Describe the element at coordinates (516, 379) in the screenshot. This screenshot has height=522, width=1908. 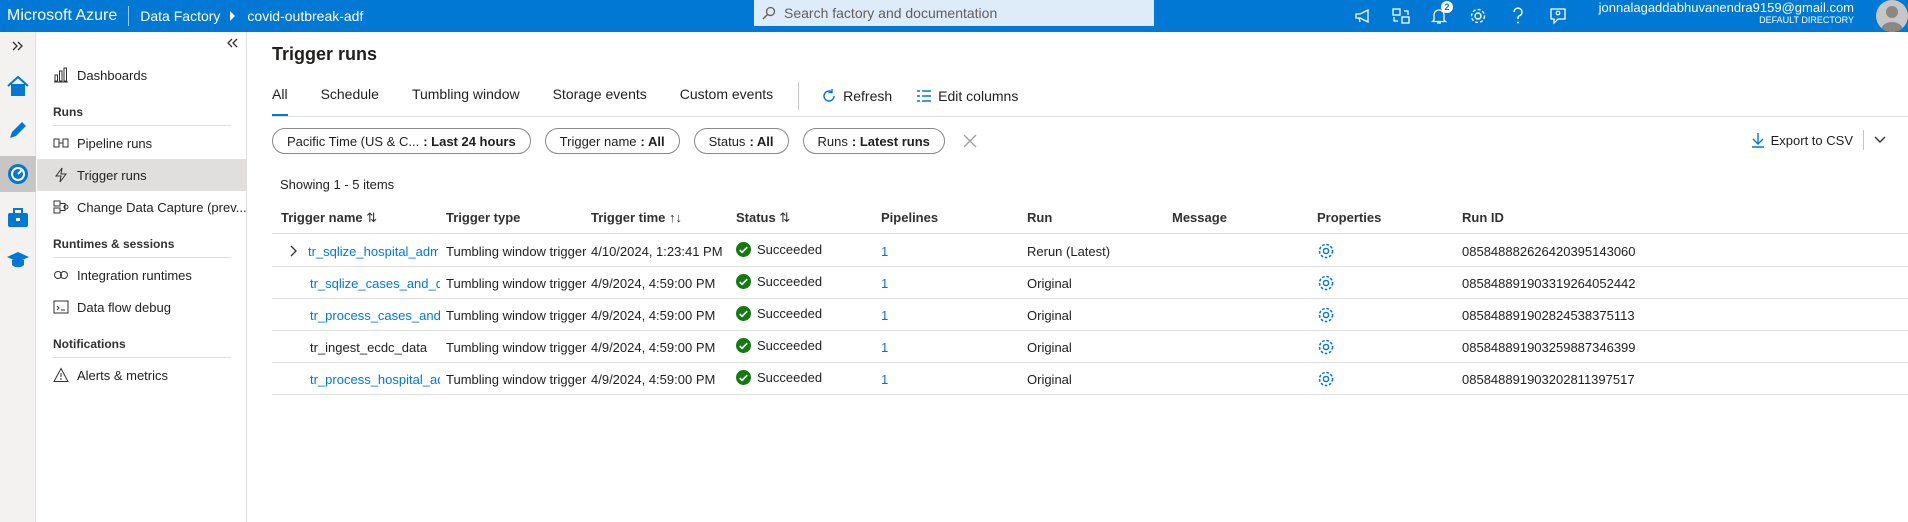
I see `trigger-type: Tumbling window trigger` at that location.